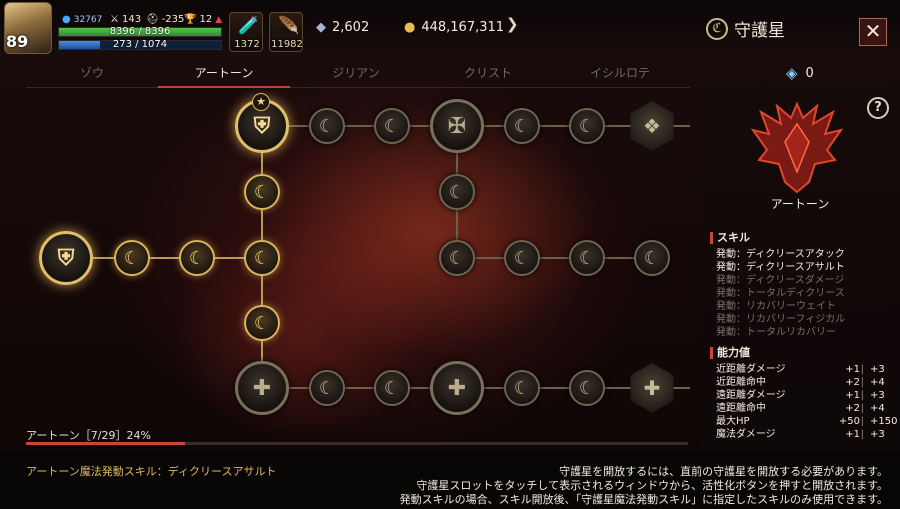 This screenshot has width=900, height=509. What do you see at coordinates (800, 204) in the screenshot?
I see `emblem-label: アートーン` at bounding box center [800, 204].